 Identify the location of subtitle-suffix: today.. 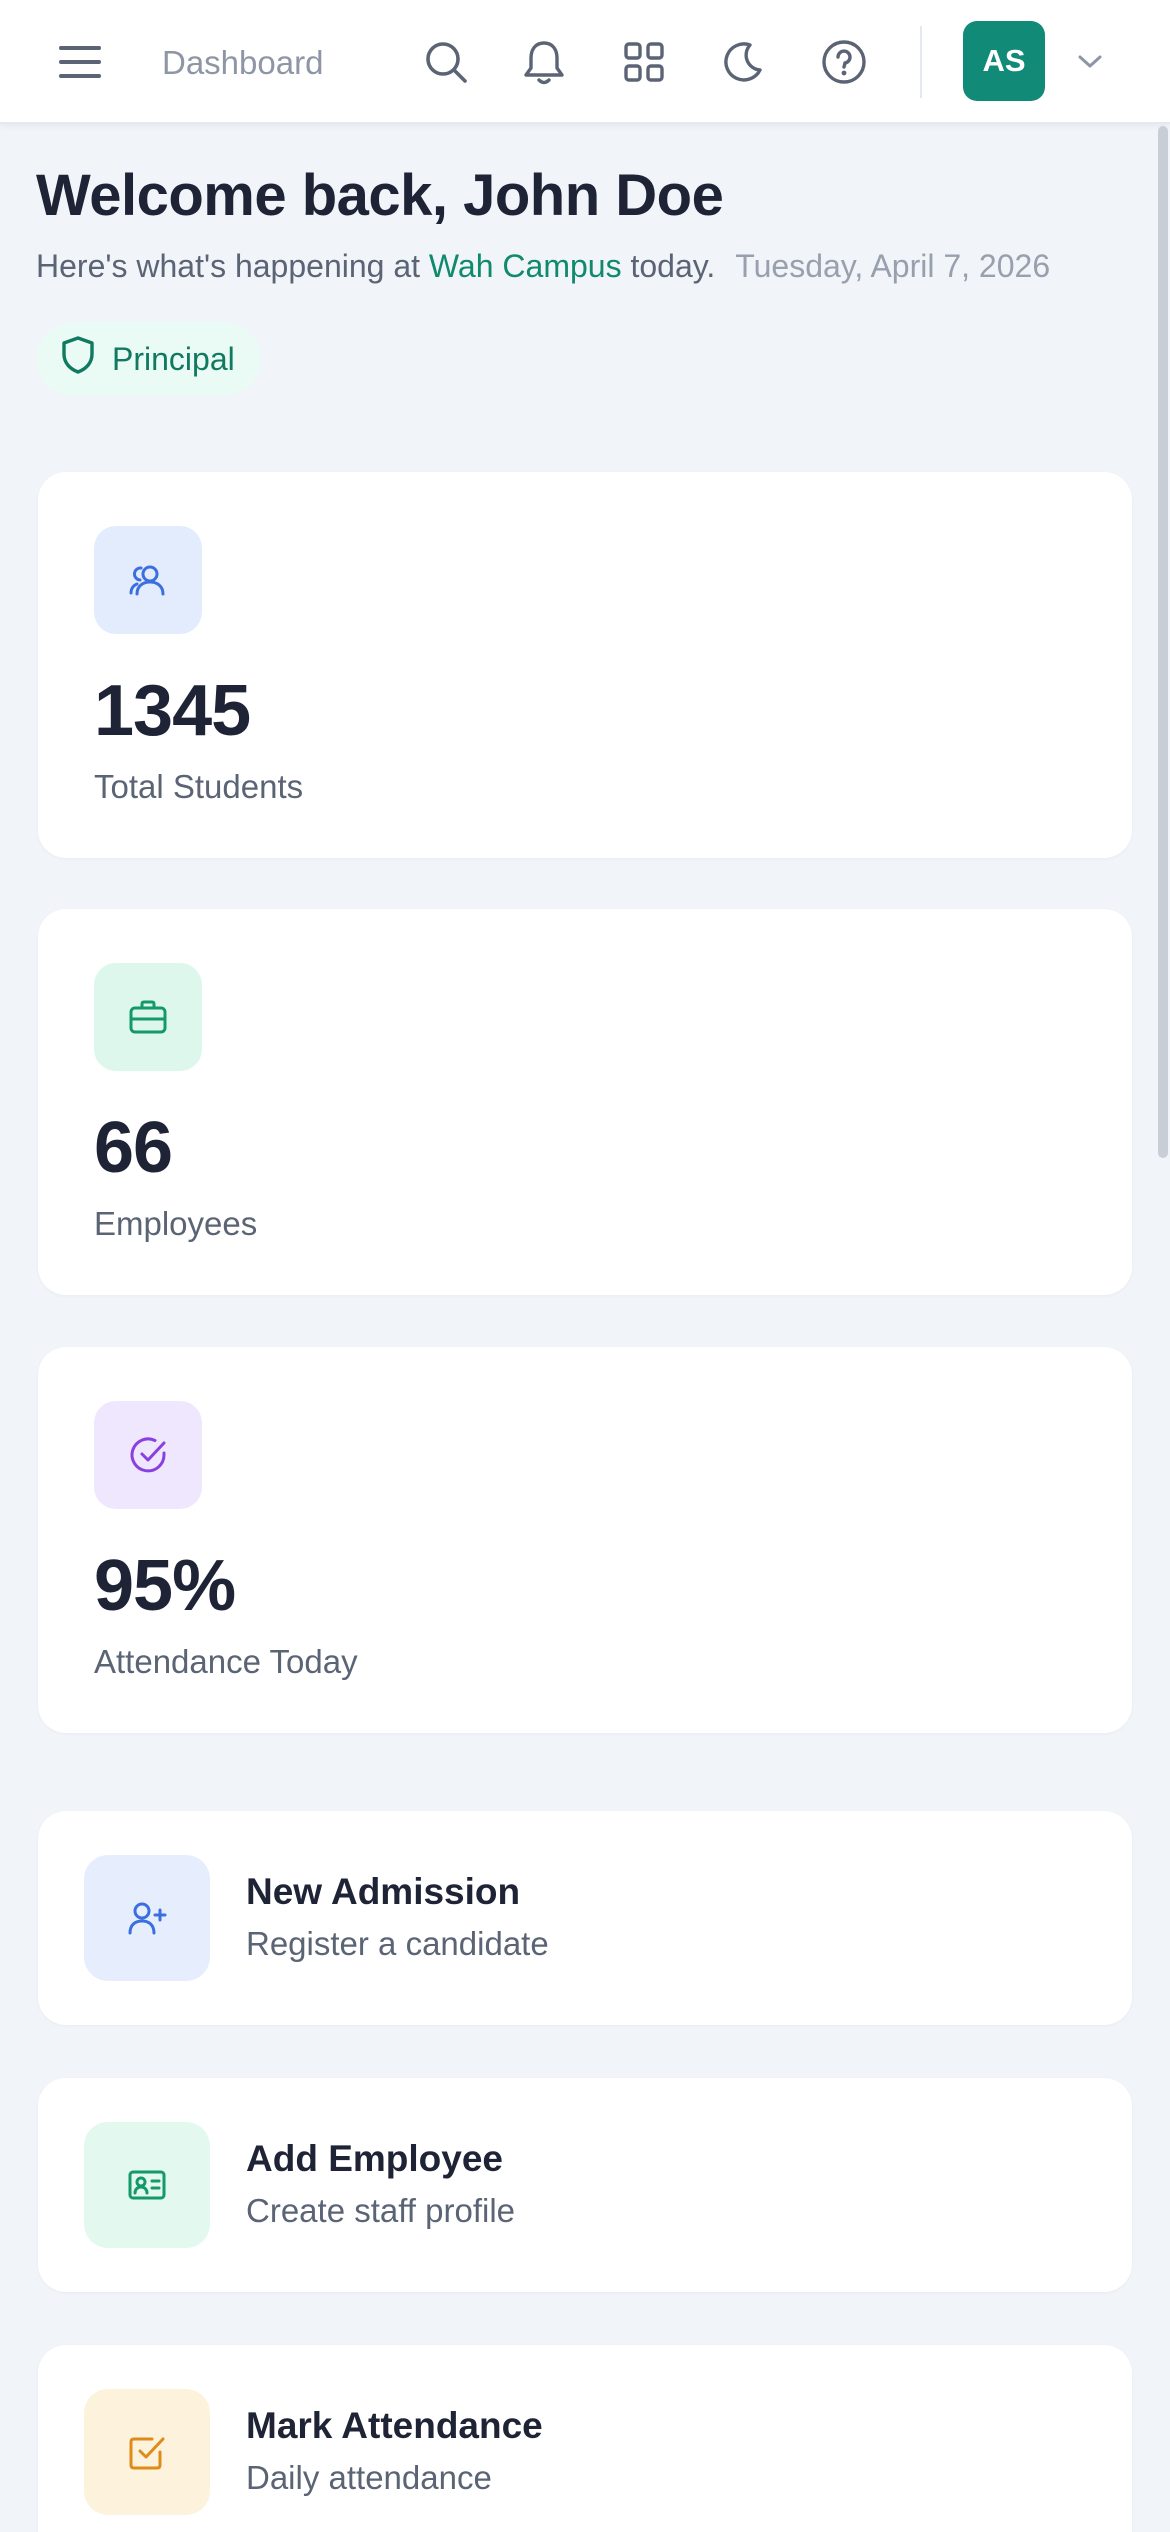
(668, 266).